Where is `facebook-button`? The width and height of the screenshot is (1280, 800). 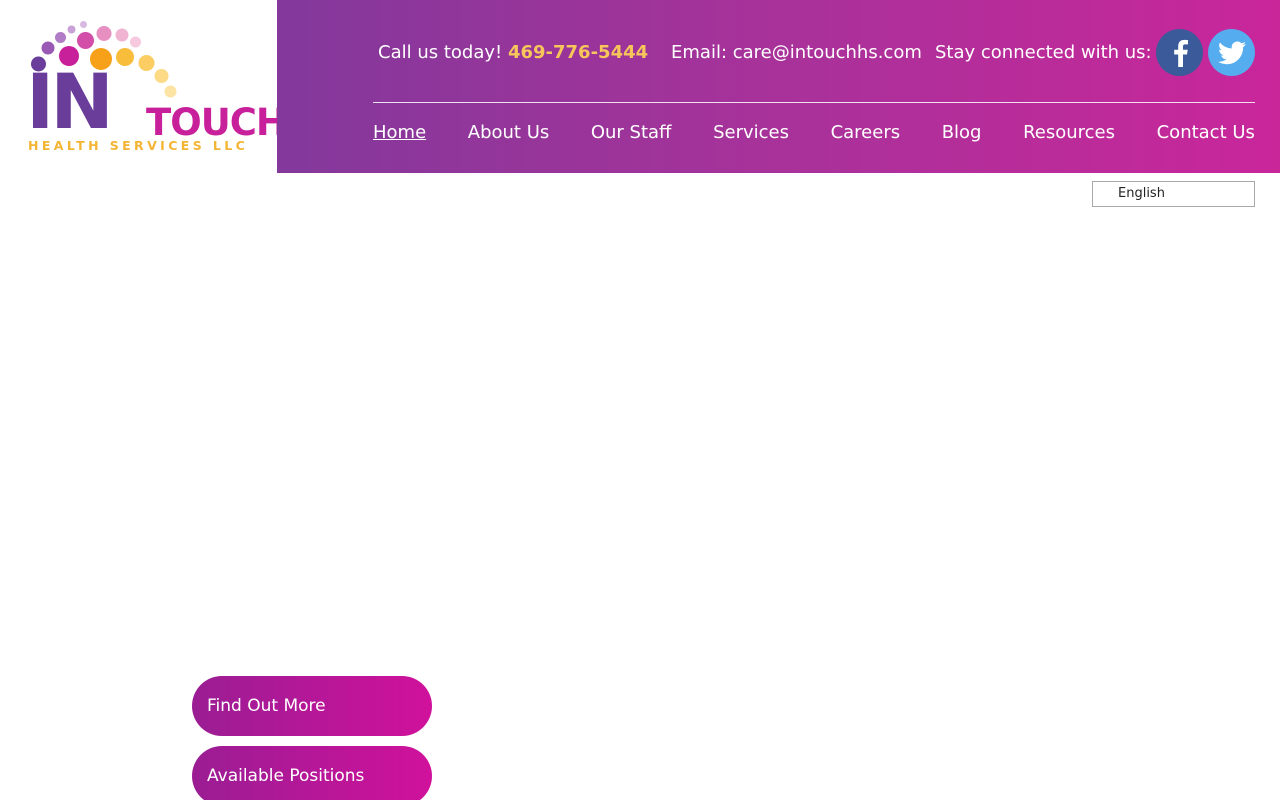
facebook-button is located at coordinates (1179, 52).